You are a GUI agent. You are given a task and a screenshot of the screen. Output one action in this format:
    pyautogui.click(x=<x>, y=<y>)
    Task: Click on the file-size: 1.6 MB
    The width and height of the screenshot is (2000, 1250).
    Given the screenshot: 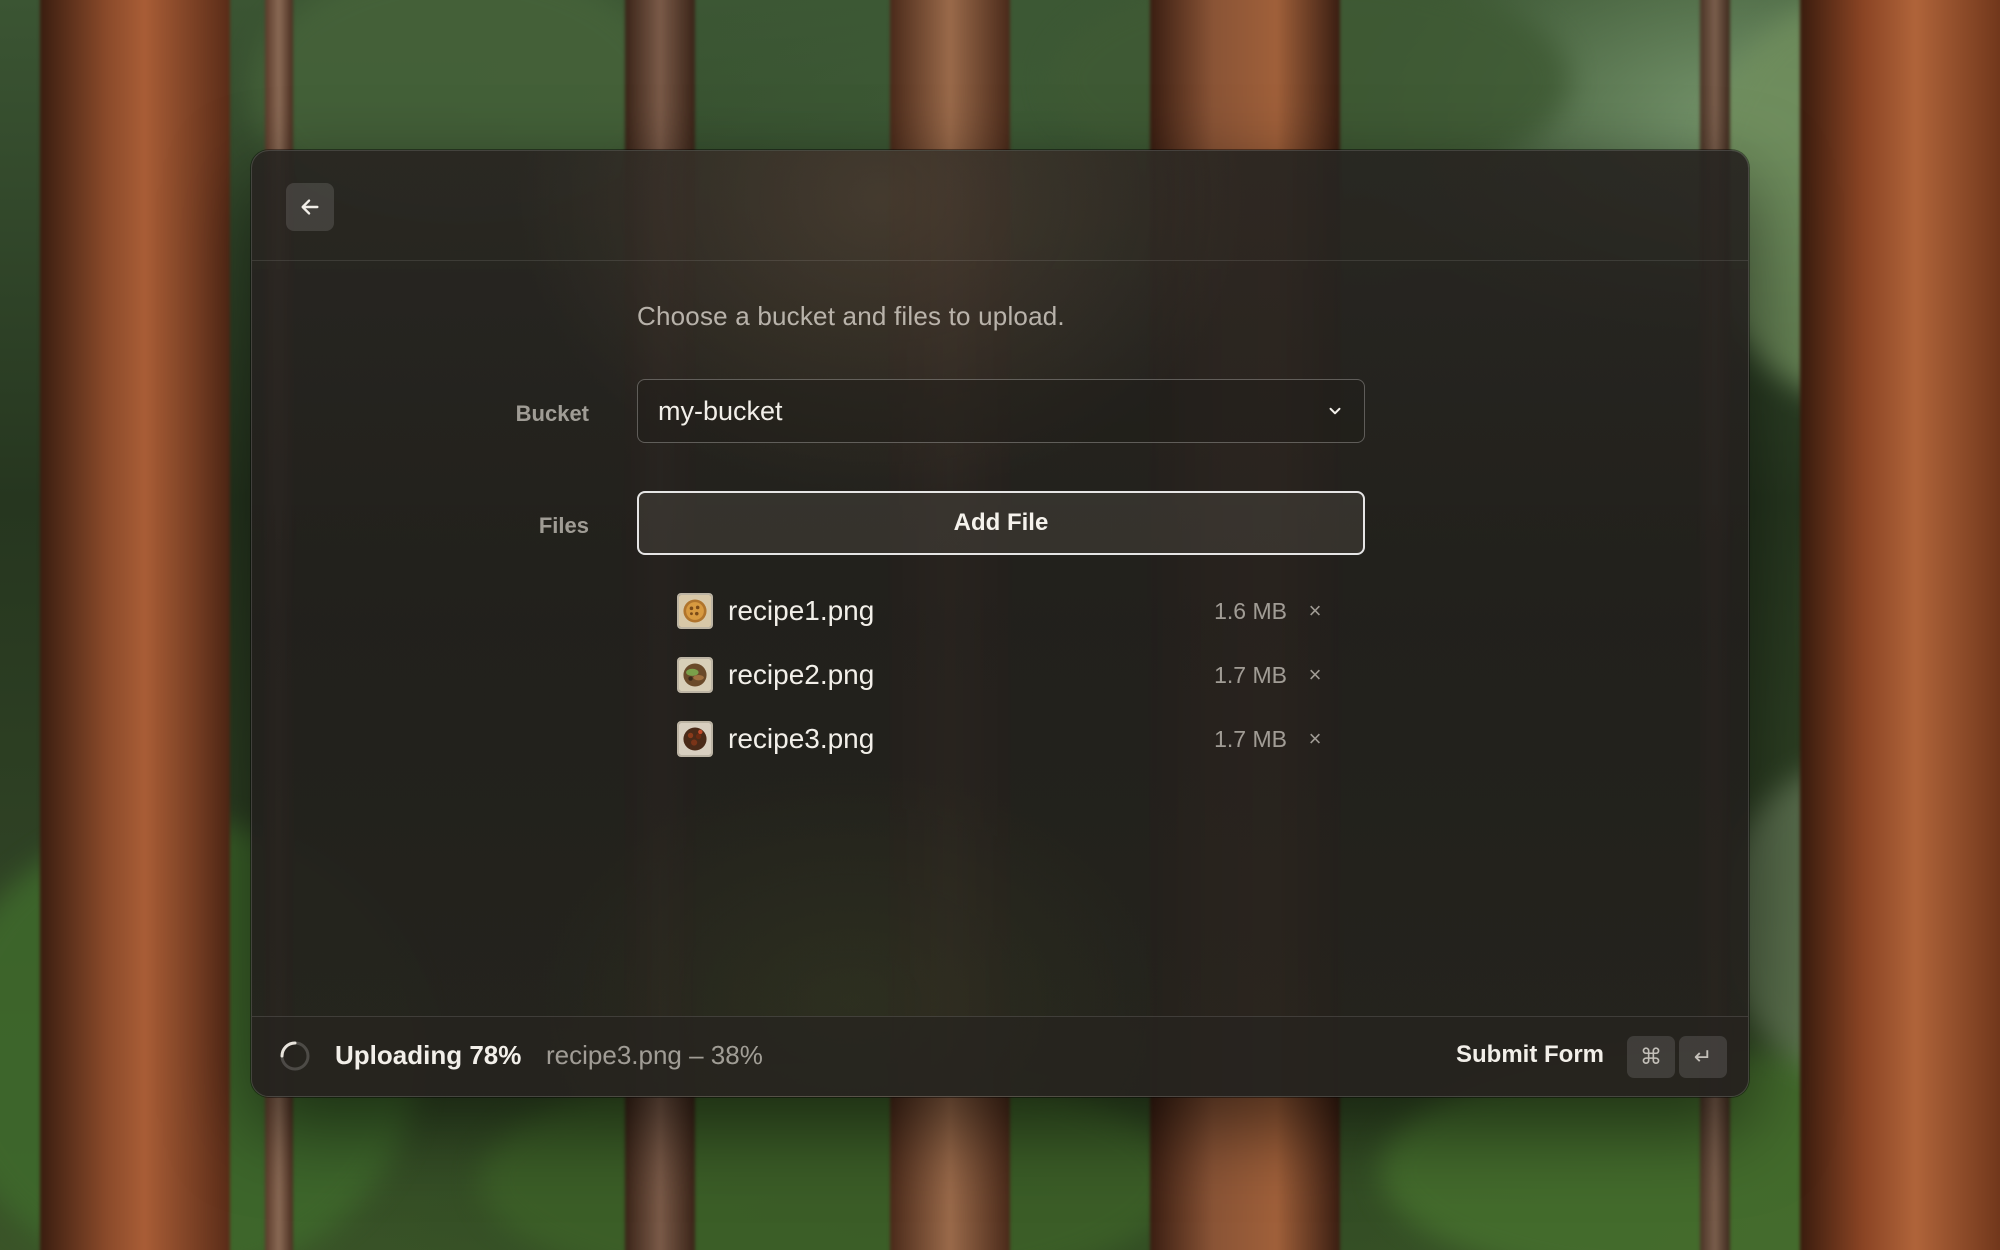 What is the action you would take?
    pyautogui.click(x=1250, y=610)
    